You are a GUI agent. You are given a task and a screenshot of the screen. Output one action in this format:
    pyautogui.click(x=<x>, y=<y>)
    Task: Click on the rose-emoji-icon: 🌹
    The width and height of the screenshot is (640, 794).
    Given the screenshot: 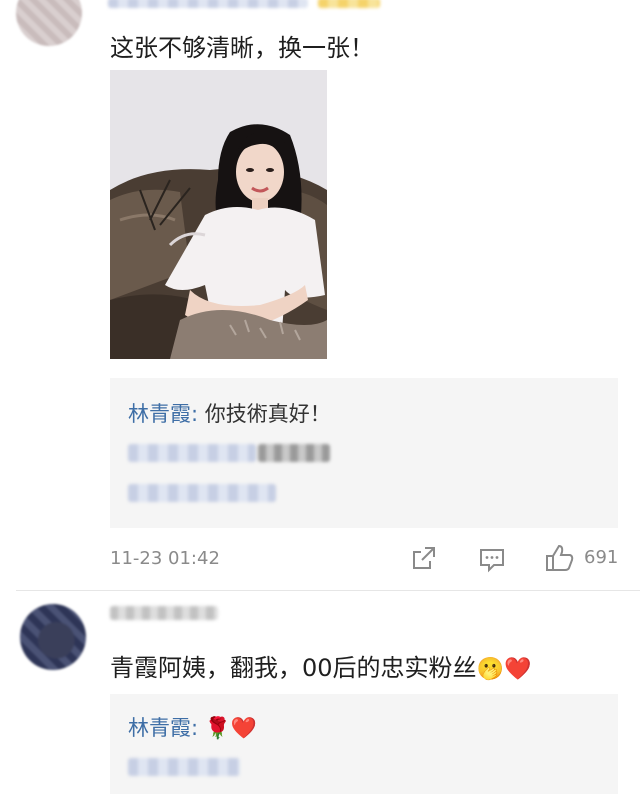 What is the action you would take?
    pyautogui.click(x=217, y=728)
    